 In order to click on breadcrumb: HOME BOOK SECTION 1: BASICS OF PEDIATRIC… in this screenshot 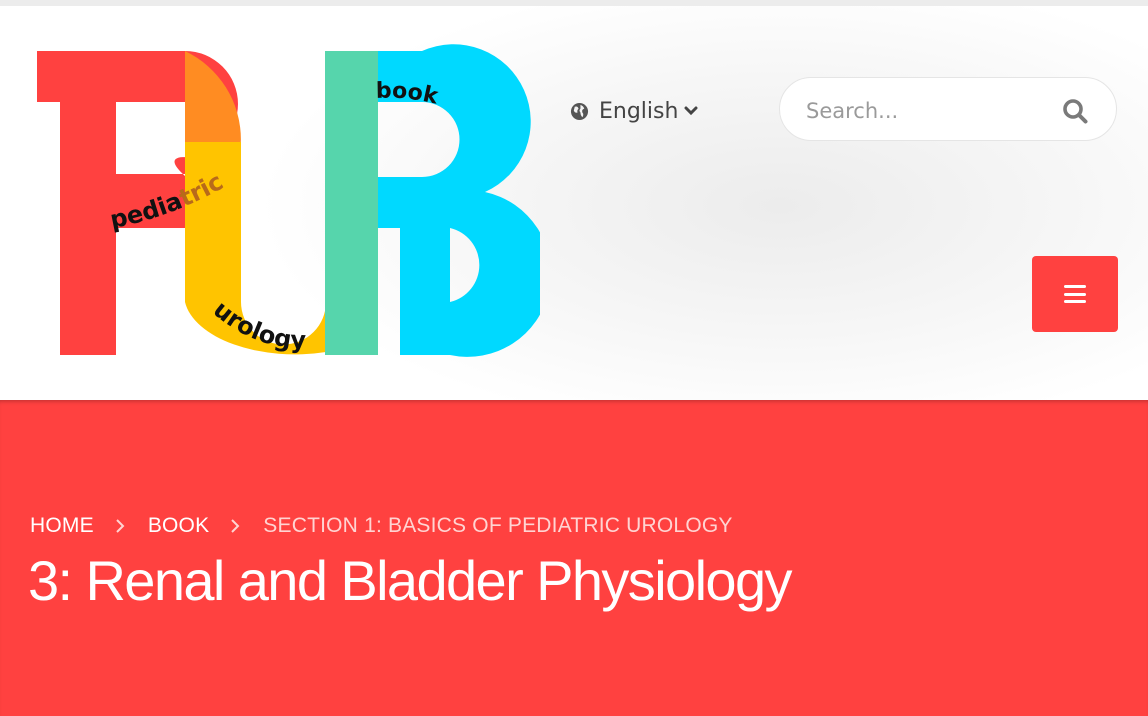, I will do `click(381, 526)`.